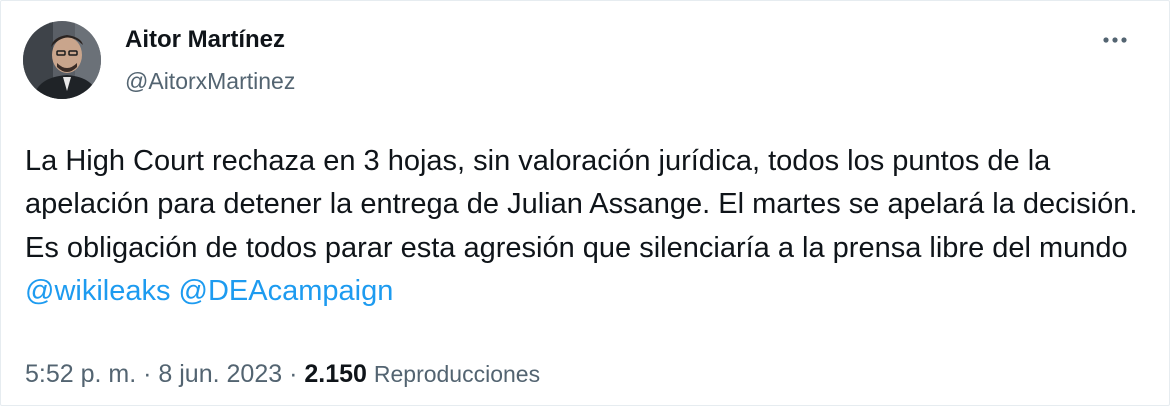  What do you see at coordinates (81, 374) in the screenshot?
I see `tweet-time: 5:52 p. m.` at bounding box center [81, 374].